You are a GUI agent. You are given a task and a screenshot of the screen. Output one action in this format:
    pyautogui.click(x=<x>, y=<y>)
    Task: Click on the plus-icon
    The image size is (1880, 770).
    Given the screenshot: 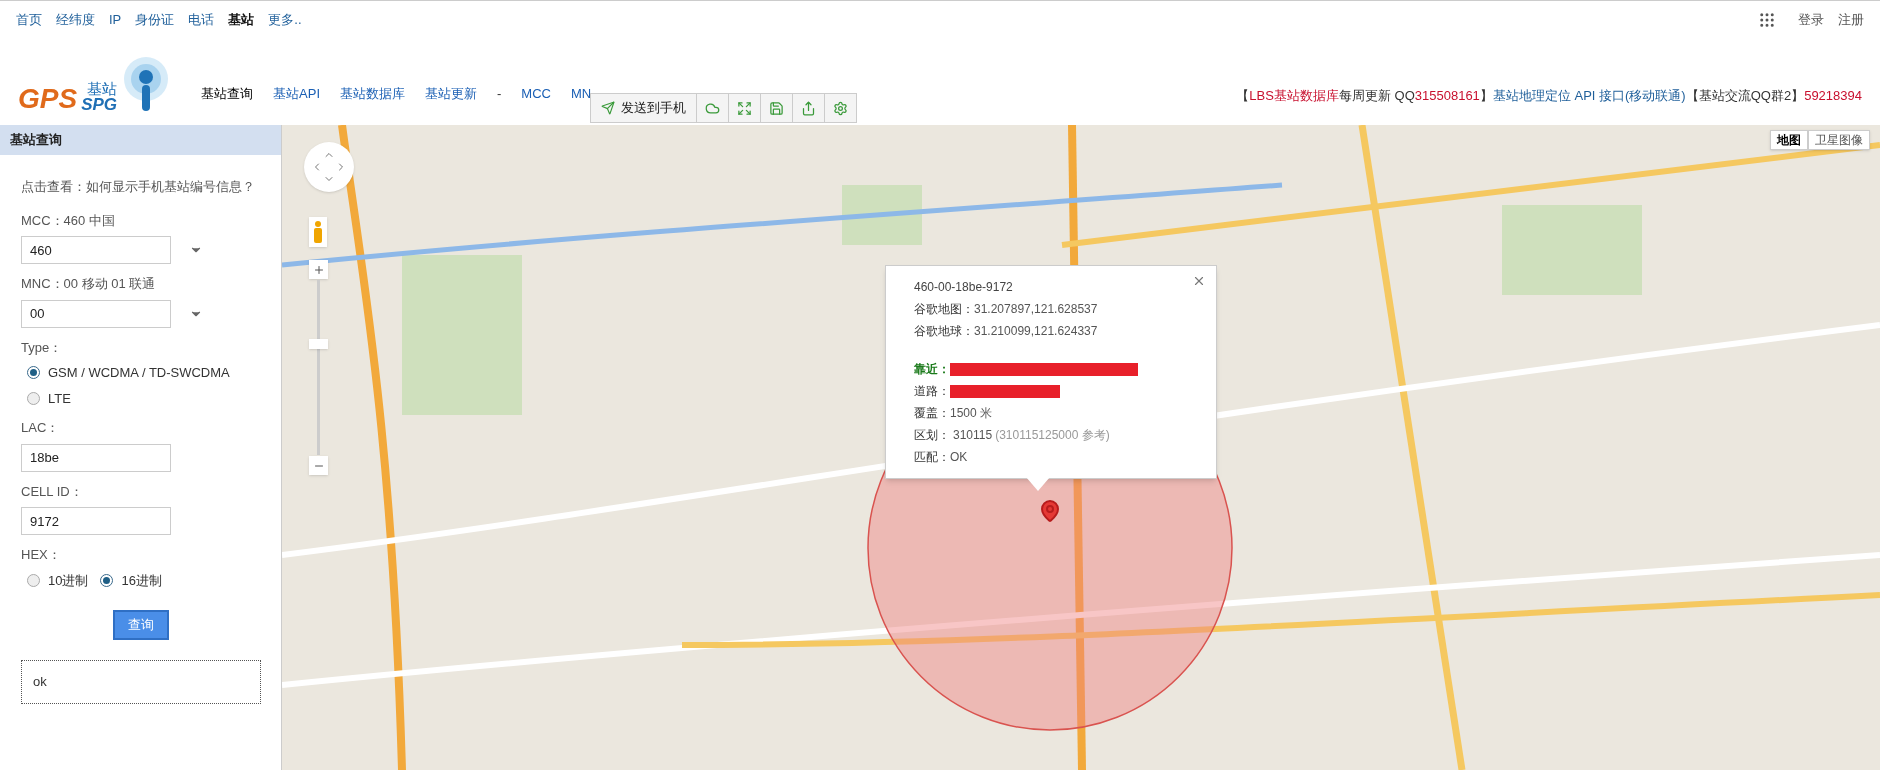 What is the action you would take?
    pyautogui.click(x=318, y=269)
    